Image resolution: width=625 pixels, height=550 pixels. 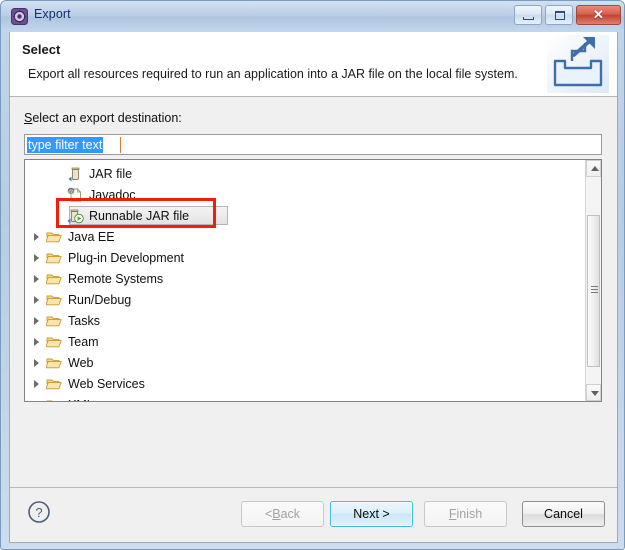 I want to click on window-controls: ✕, so click(x=567, y=15).